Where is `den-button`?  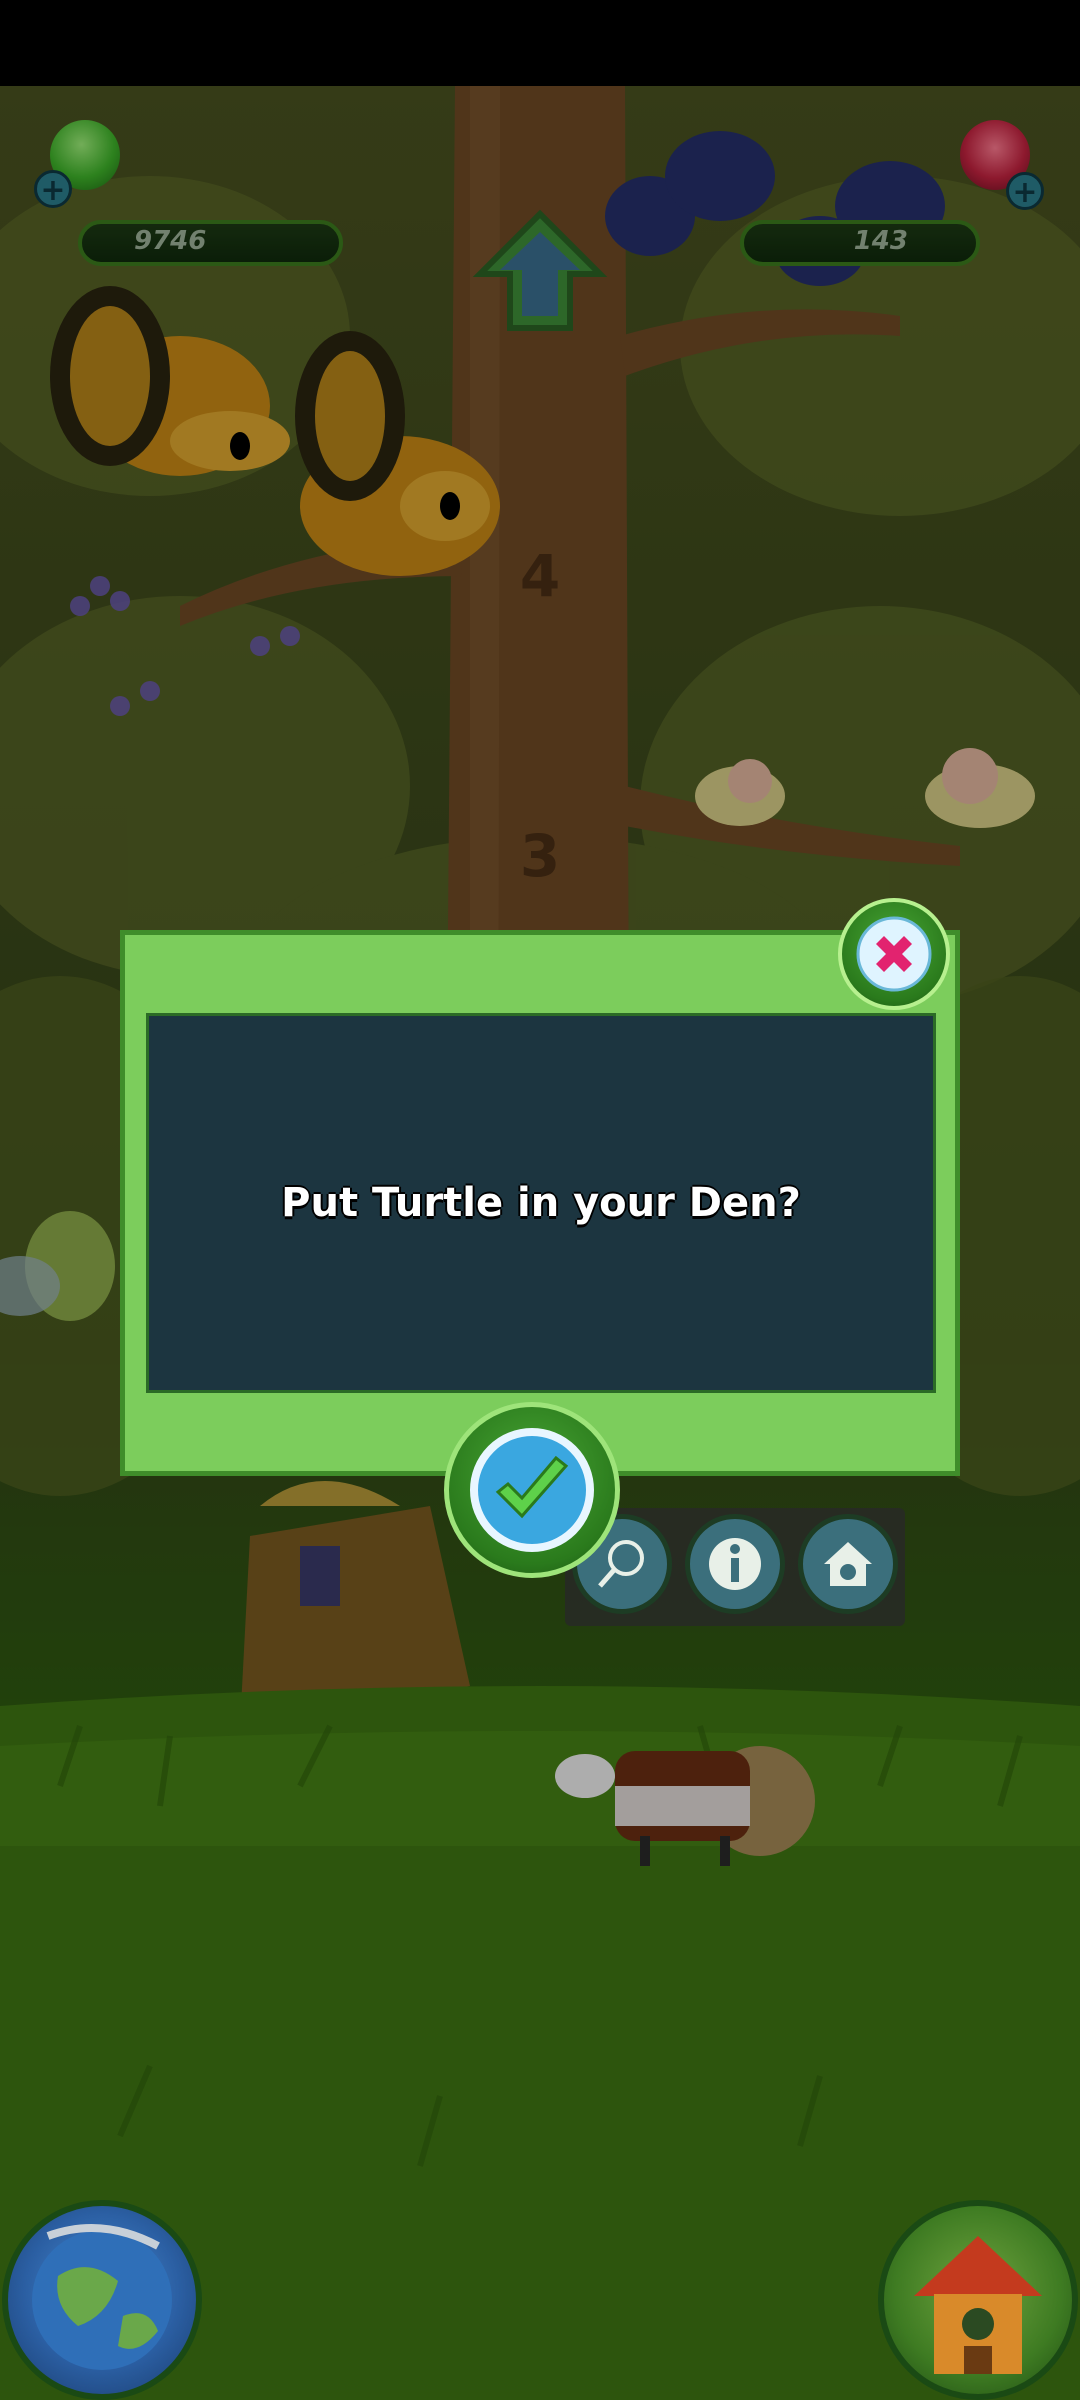 den-button is located at coordinates (978, 2300).